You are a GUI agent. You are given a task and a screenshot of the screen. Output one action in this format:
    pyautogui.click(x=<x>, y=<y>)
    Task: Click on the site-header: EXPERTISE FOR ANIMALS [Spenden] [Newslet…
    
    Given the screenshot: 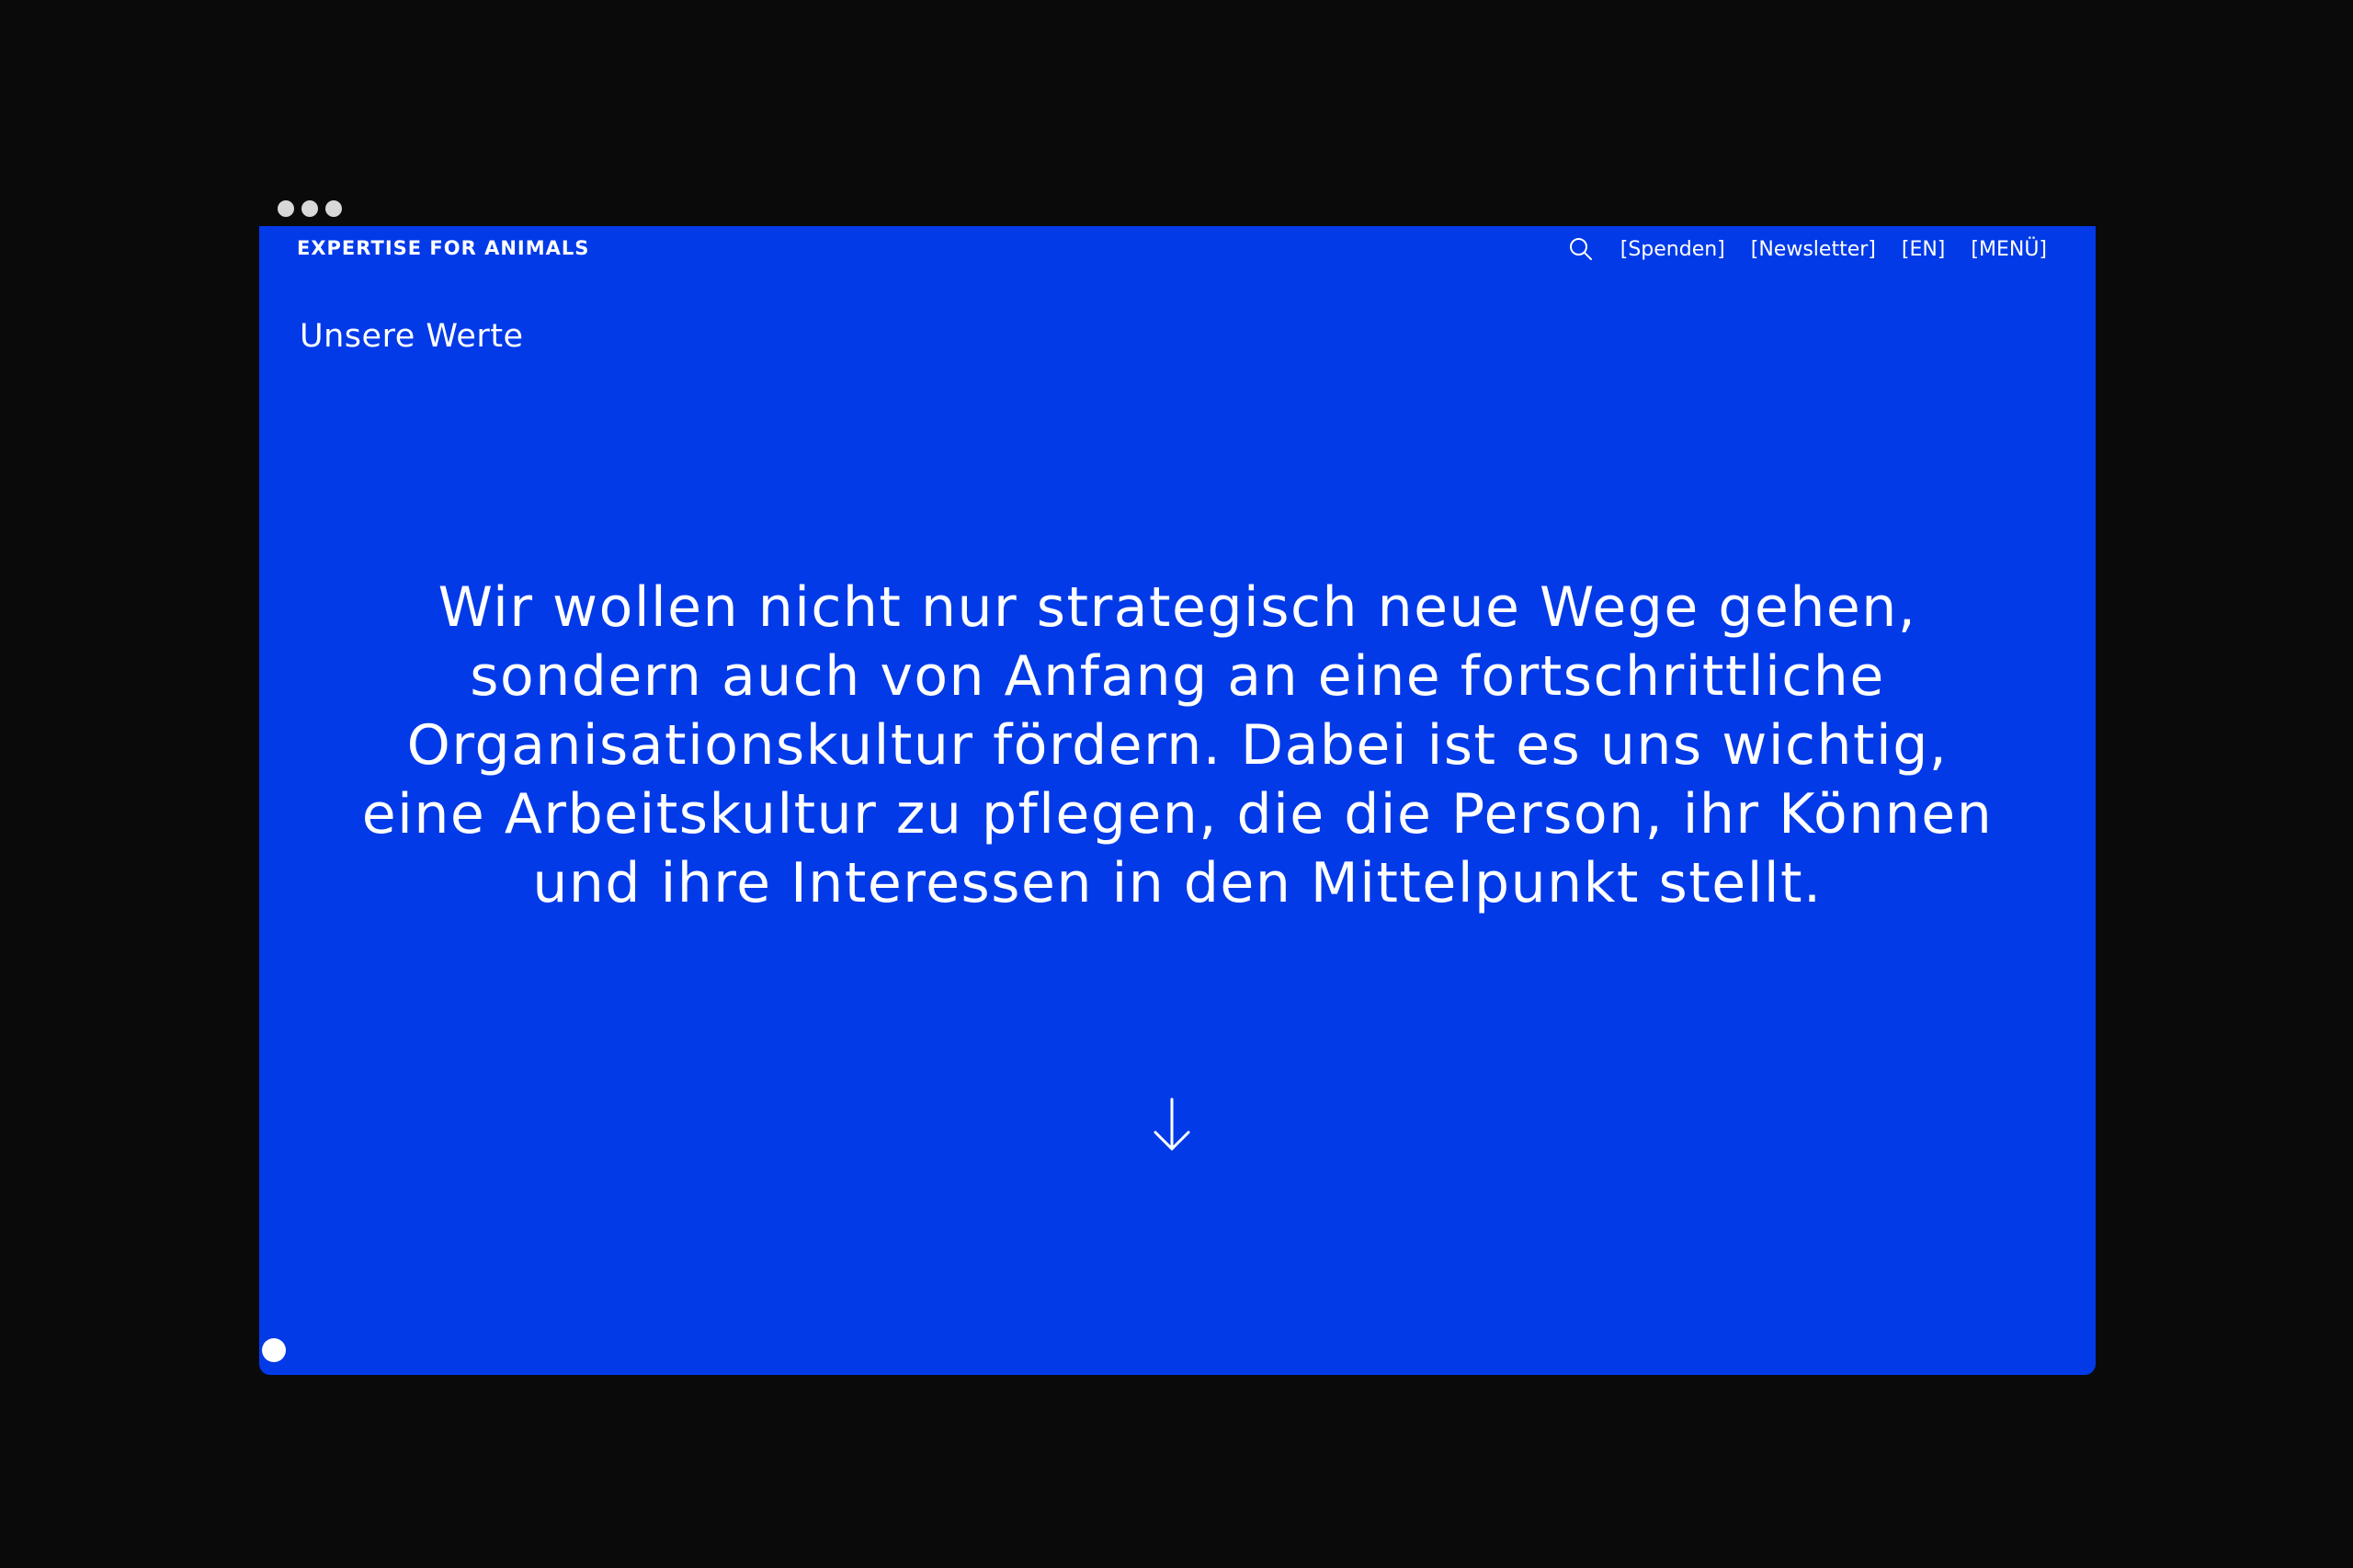 What is the action you would take?
    pyautogui.click(x=1177, y=249)
    